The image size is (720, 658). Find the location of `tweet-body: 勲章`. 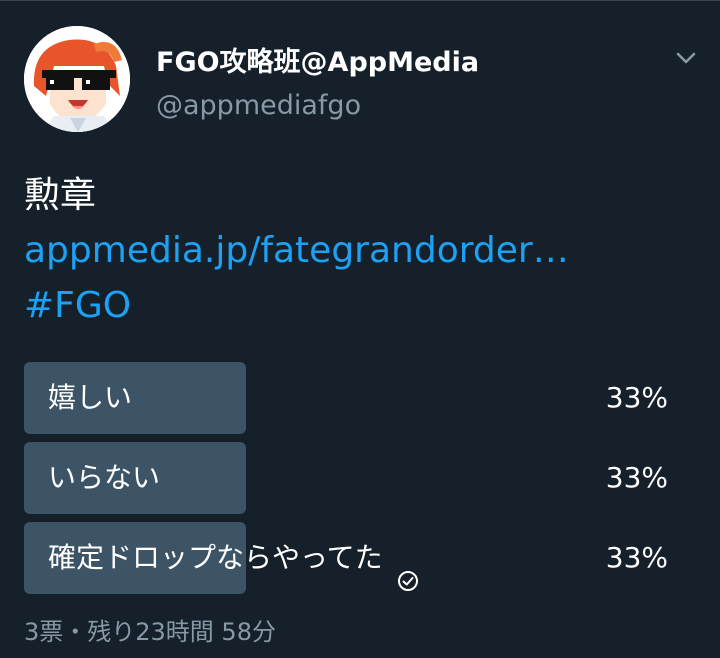

tweet-body: 勲章 is located at coordinates (60, 195).